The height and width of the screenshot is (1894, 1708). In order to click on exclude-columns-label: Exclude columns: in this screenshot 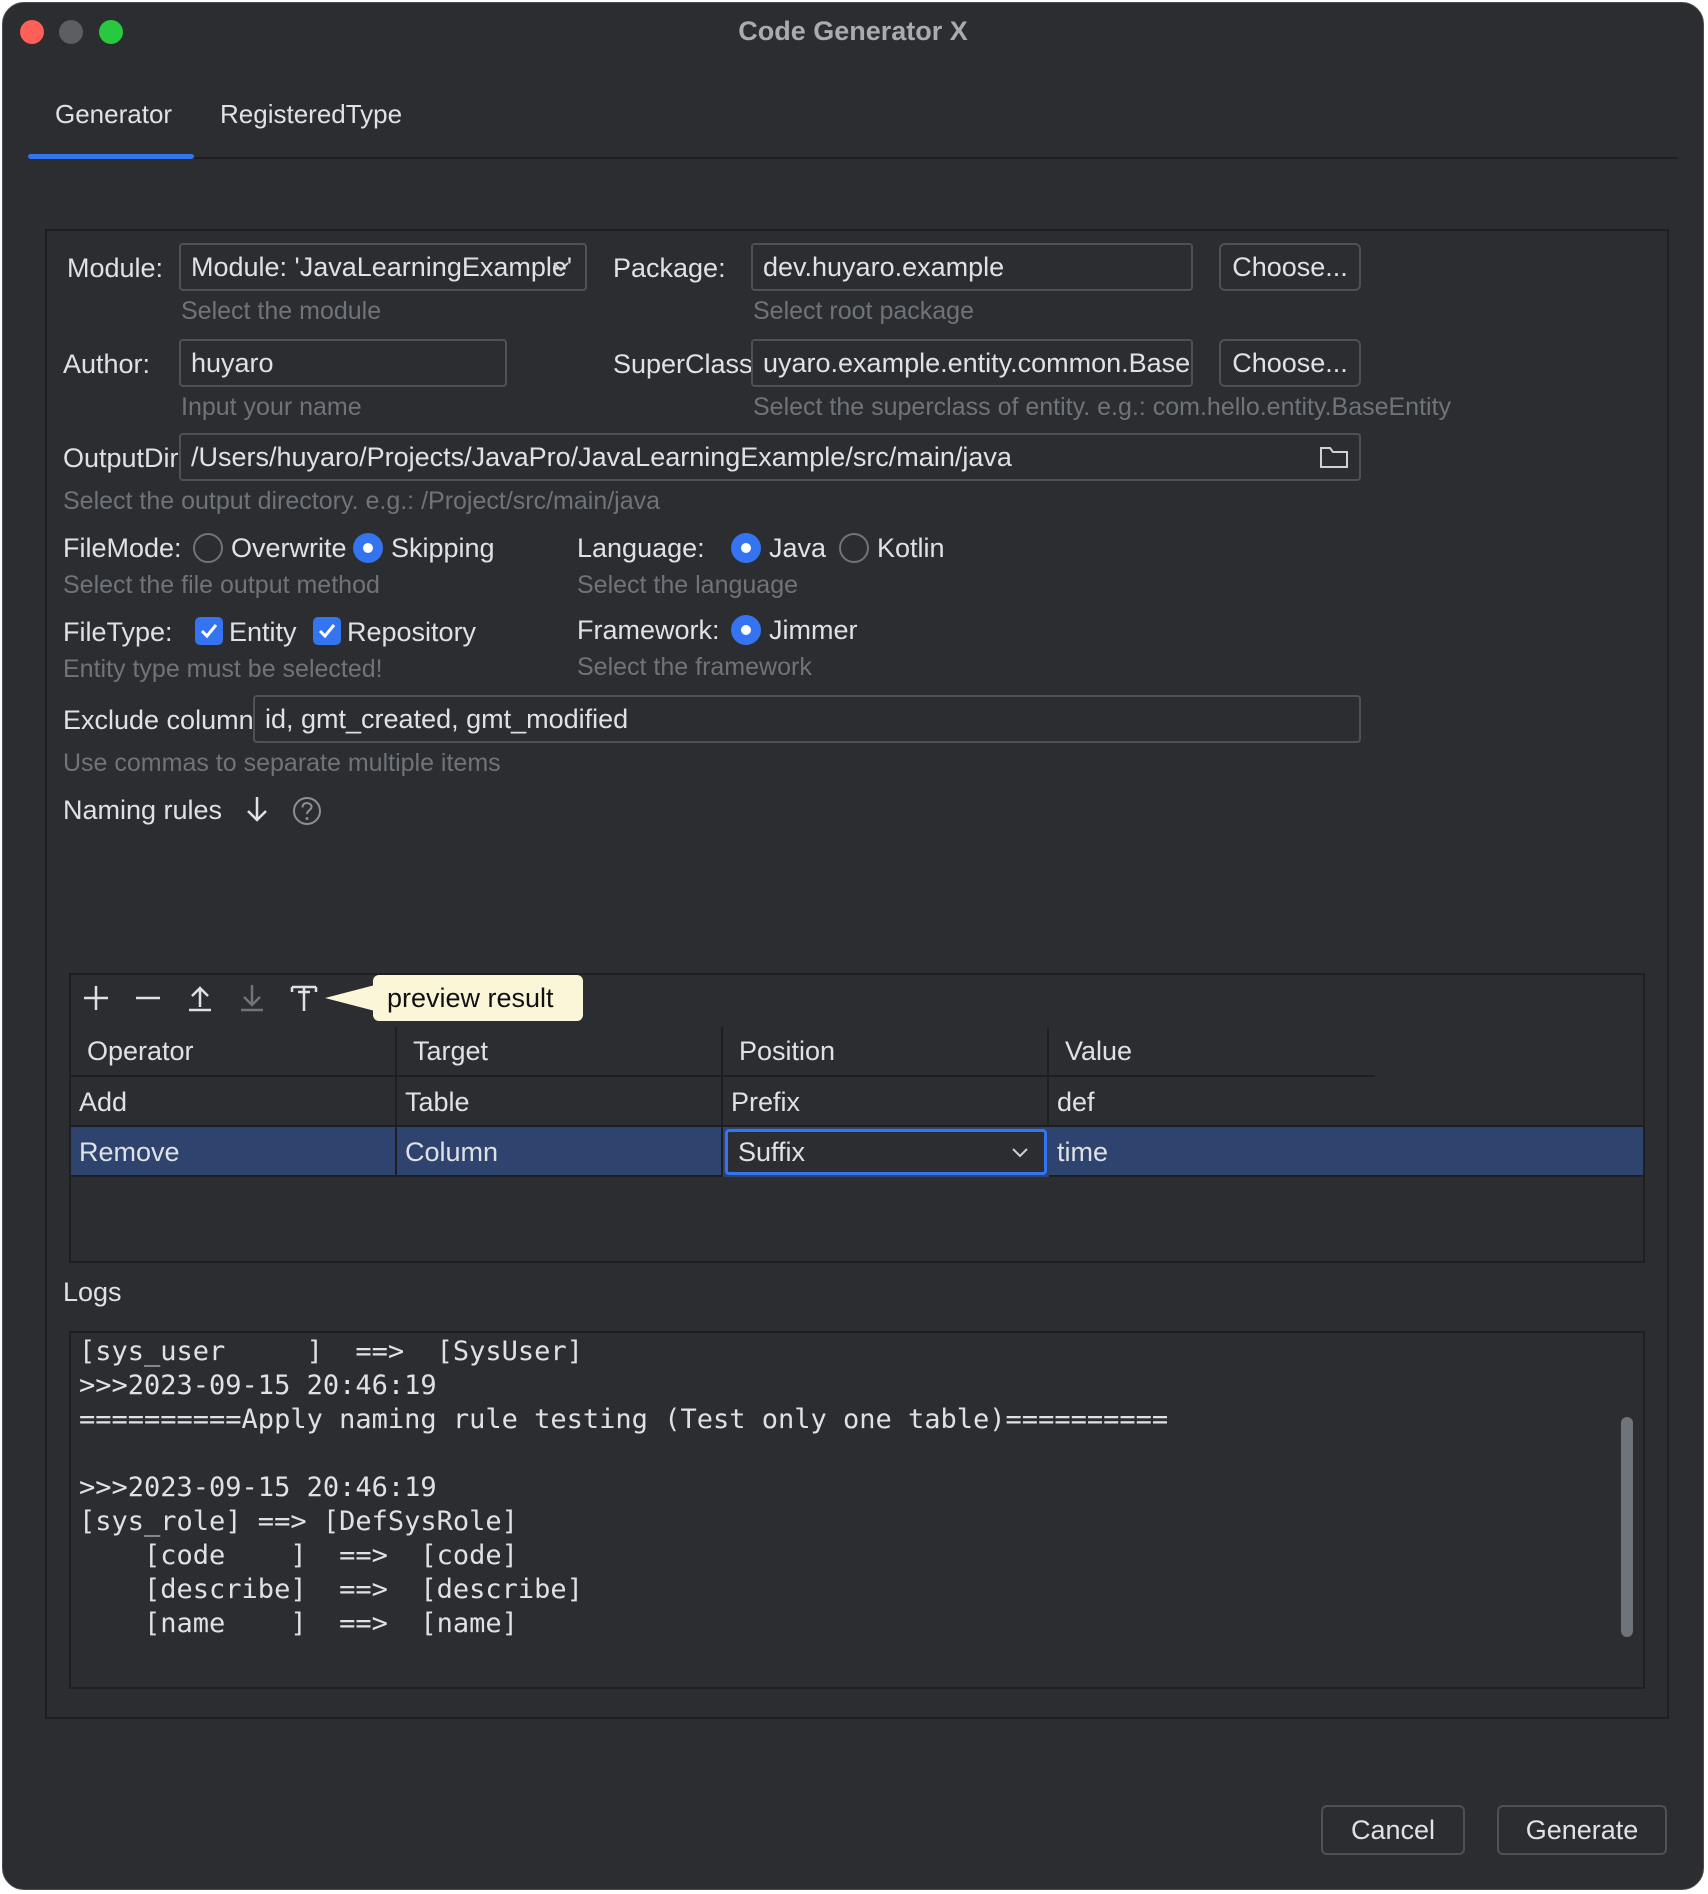, I will do `click(169, 720)`.